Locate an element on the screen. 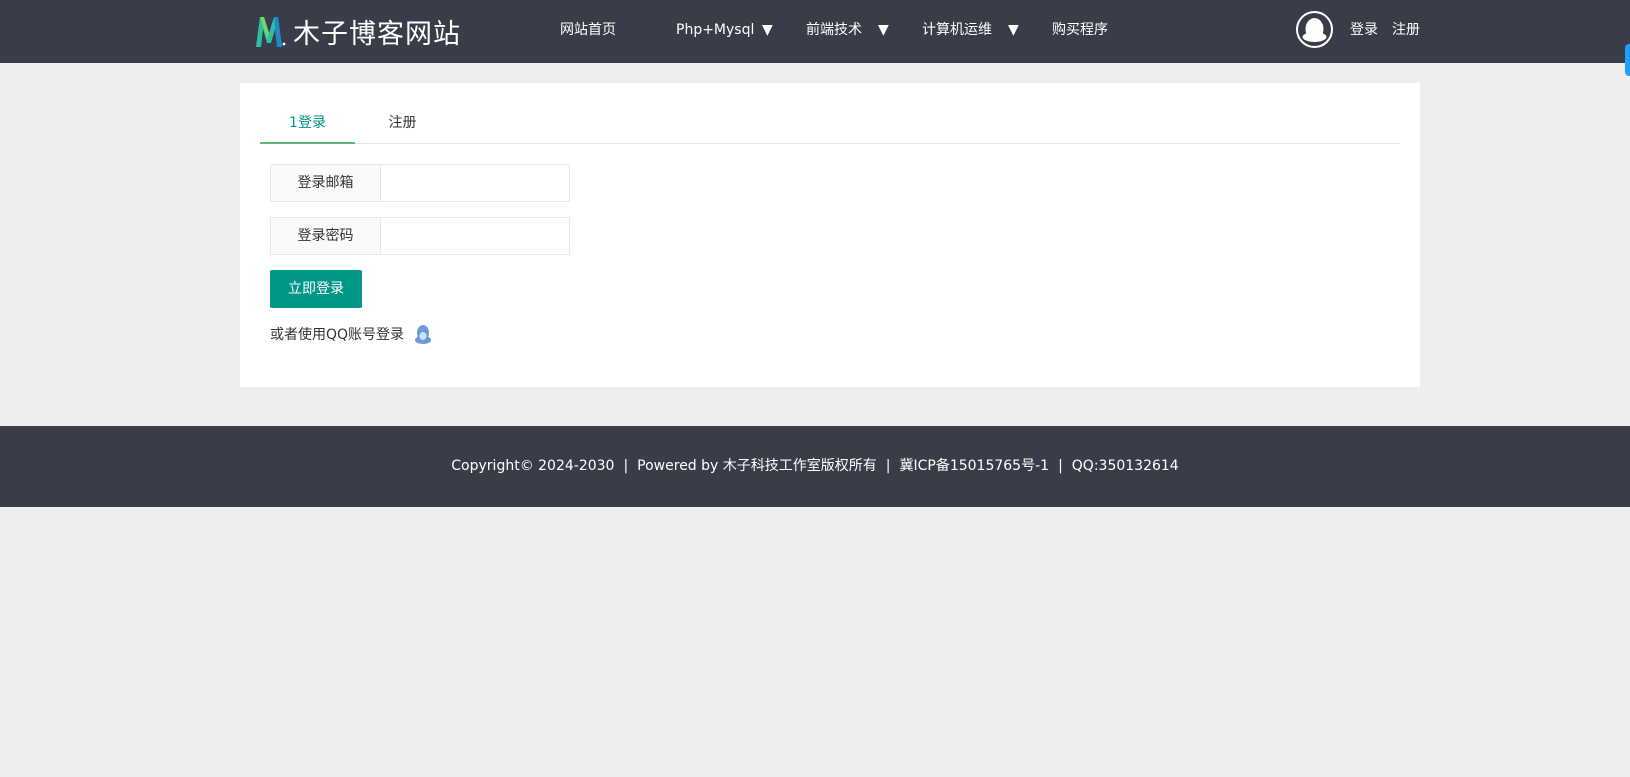 The height and width of the screenshot is (777, 1630). nav-item-home: 网站首页 is located at coordinates (588, 31).